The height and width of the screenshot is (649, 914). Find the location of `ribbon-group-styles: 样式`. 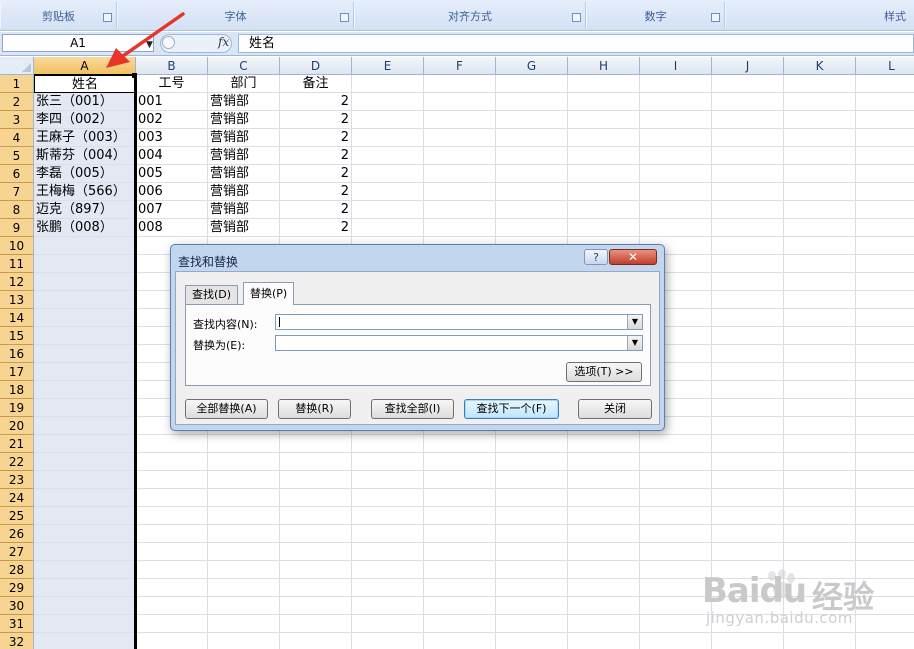

ribbon-group-styles: 样式 is located at coordinates (819, 15).